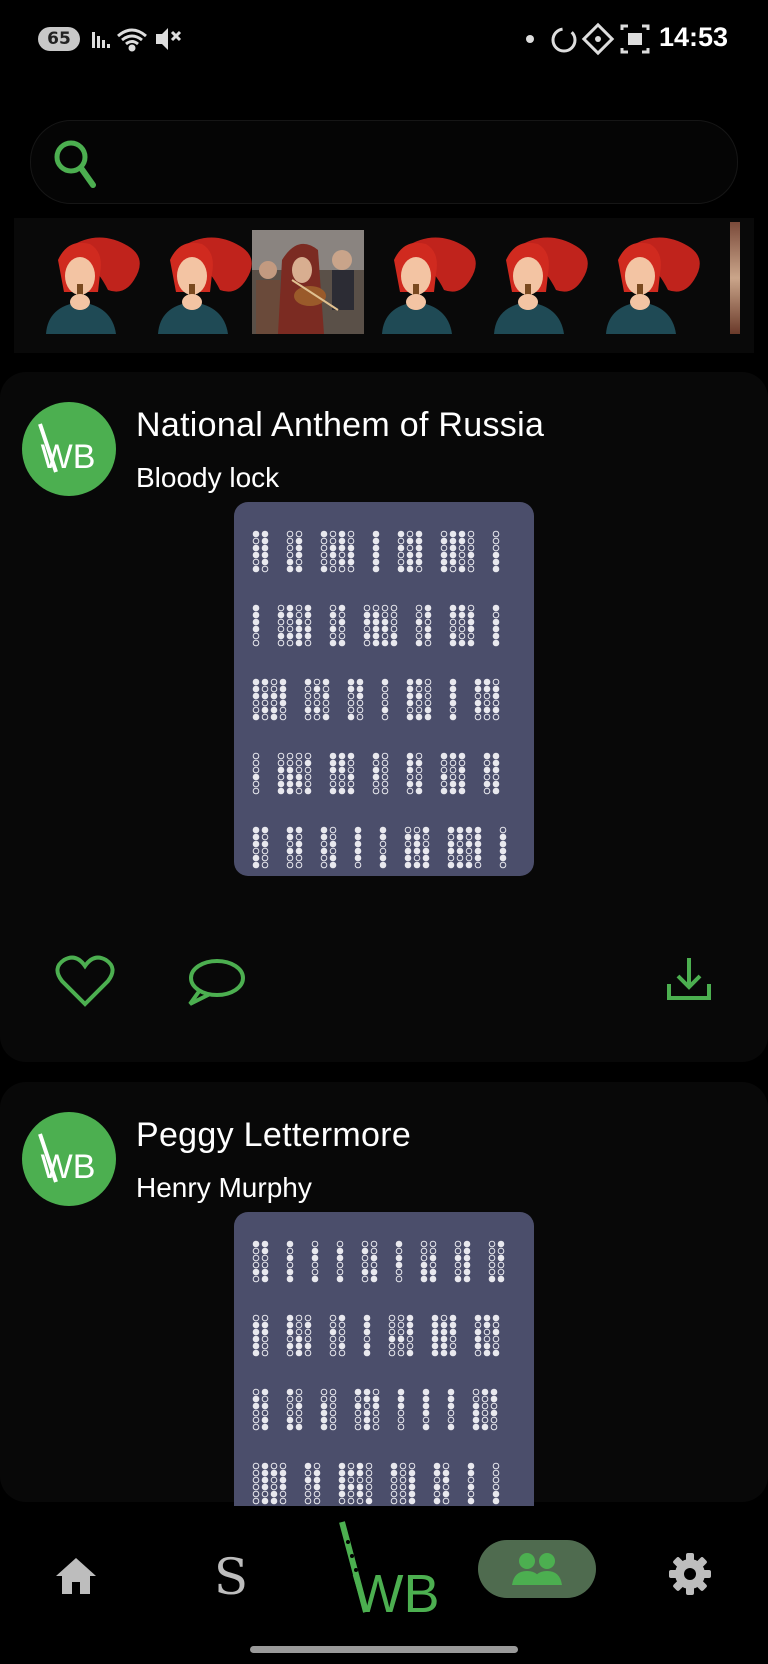 Image resolution: width=768 pixels, height=1664 pixels. What do you see at coordinates (340, 425) in the screenshot?
I see `post-title: National Anthem of Russia` at bounding box center [340, 425].